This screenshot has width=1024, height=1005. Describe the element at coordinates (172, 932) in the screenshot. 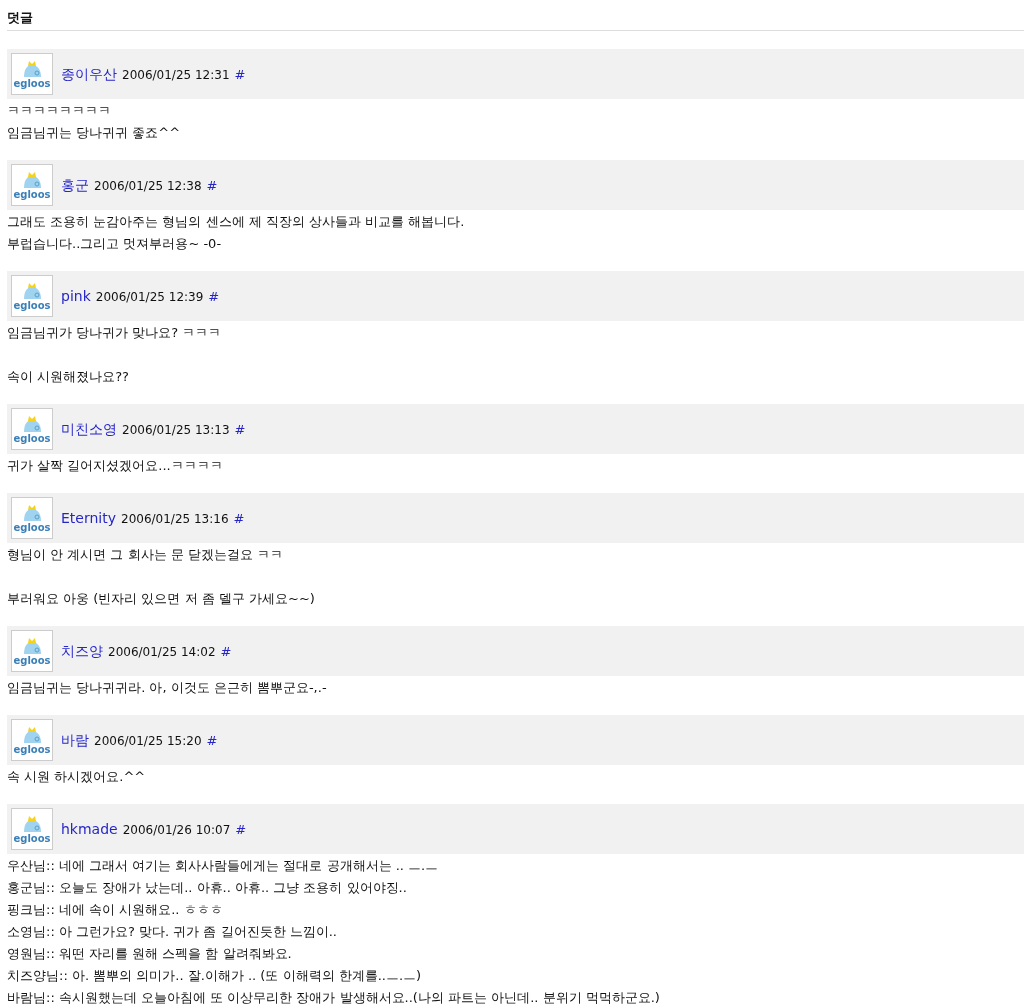

I see `comment-text: 소영님:: 아 그런가요? 맞다. 귀가 좀 길어진듯한 느낌이..` at that location.